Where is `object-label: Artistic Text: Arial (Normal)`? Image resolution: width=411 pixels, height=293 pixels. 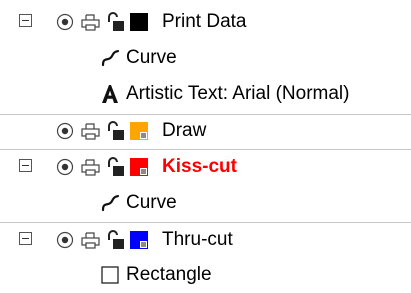 object-label: Artistic Text: Arial (Normal) is located at coordinates (238, 93).